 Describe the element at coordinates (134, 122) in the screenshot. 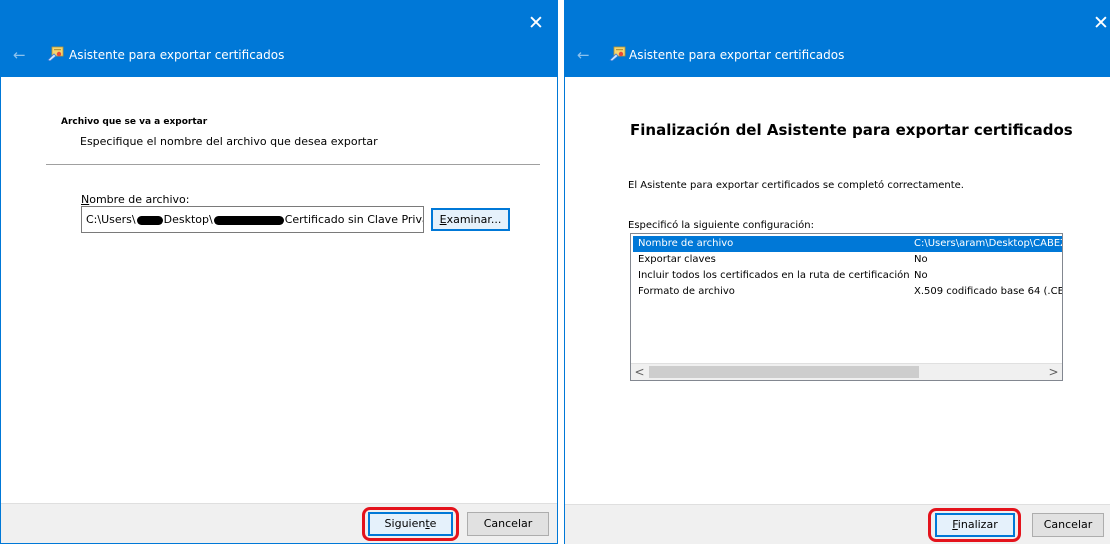

I see `section-title: Archivo que se va a exportar` at that location.